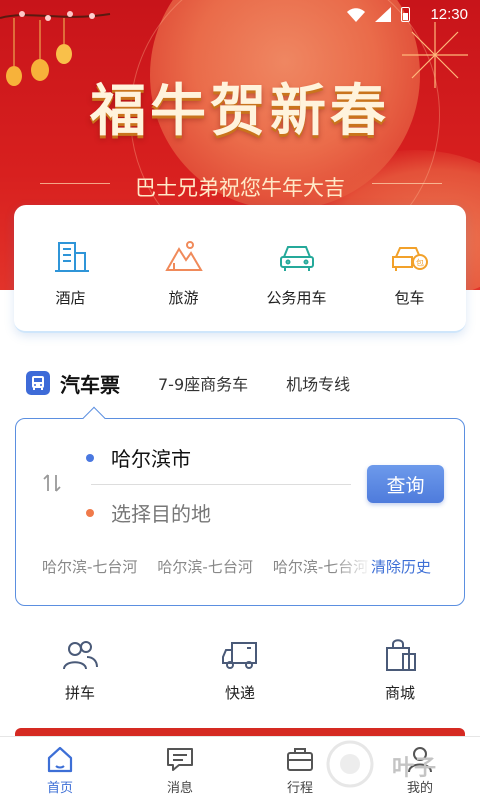 The width and height of the screenshot is (480, 800). I want to click on clear-history-button: 清除历史, so click(401, 566).